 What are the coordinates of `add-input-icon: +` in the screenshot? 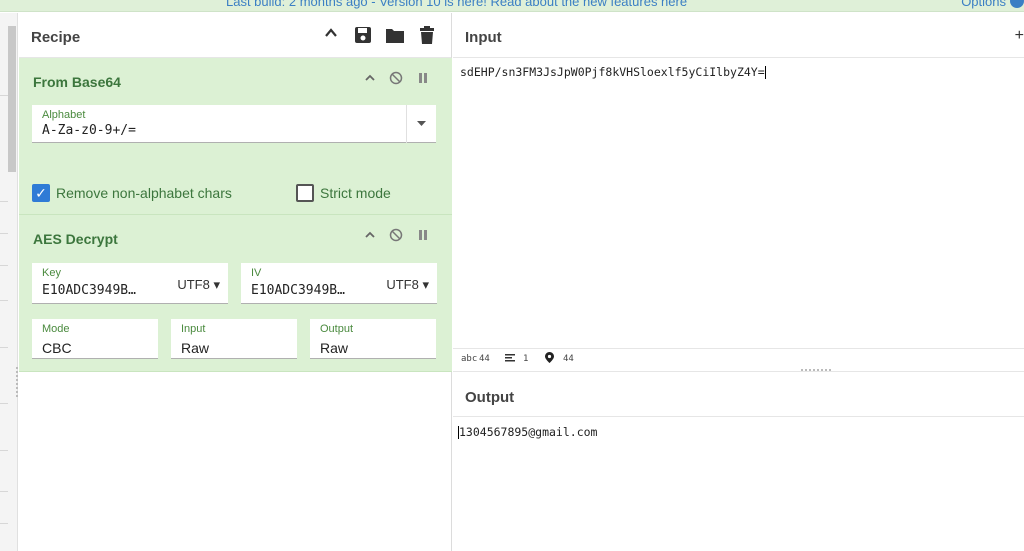 It's located at (1019, 36).